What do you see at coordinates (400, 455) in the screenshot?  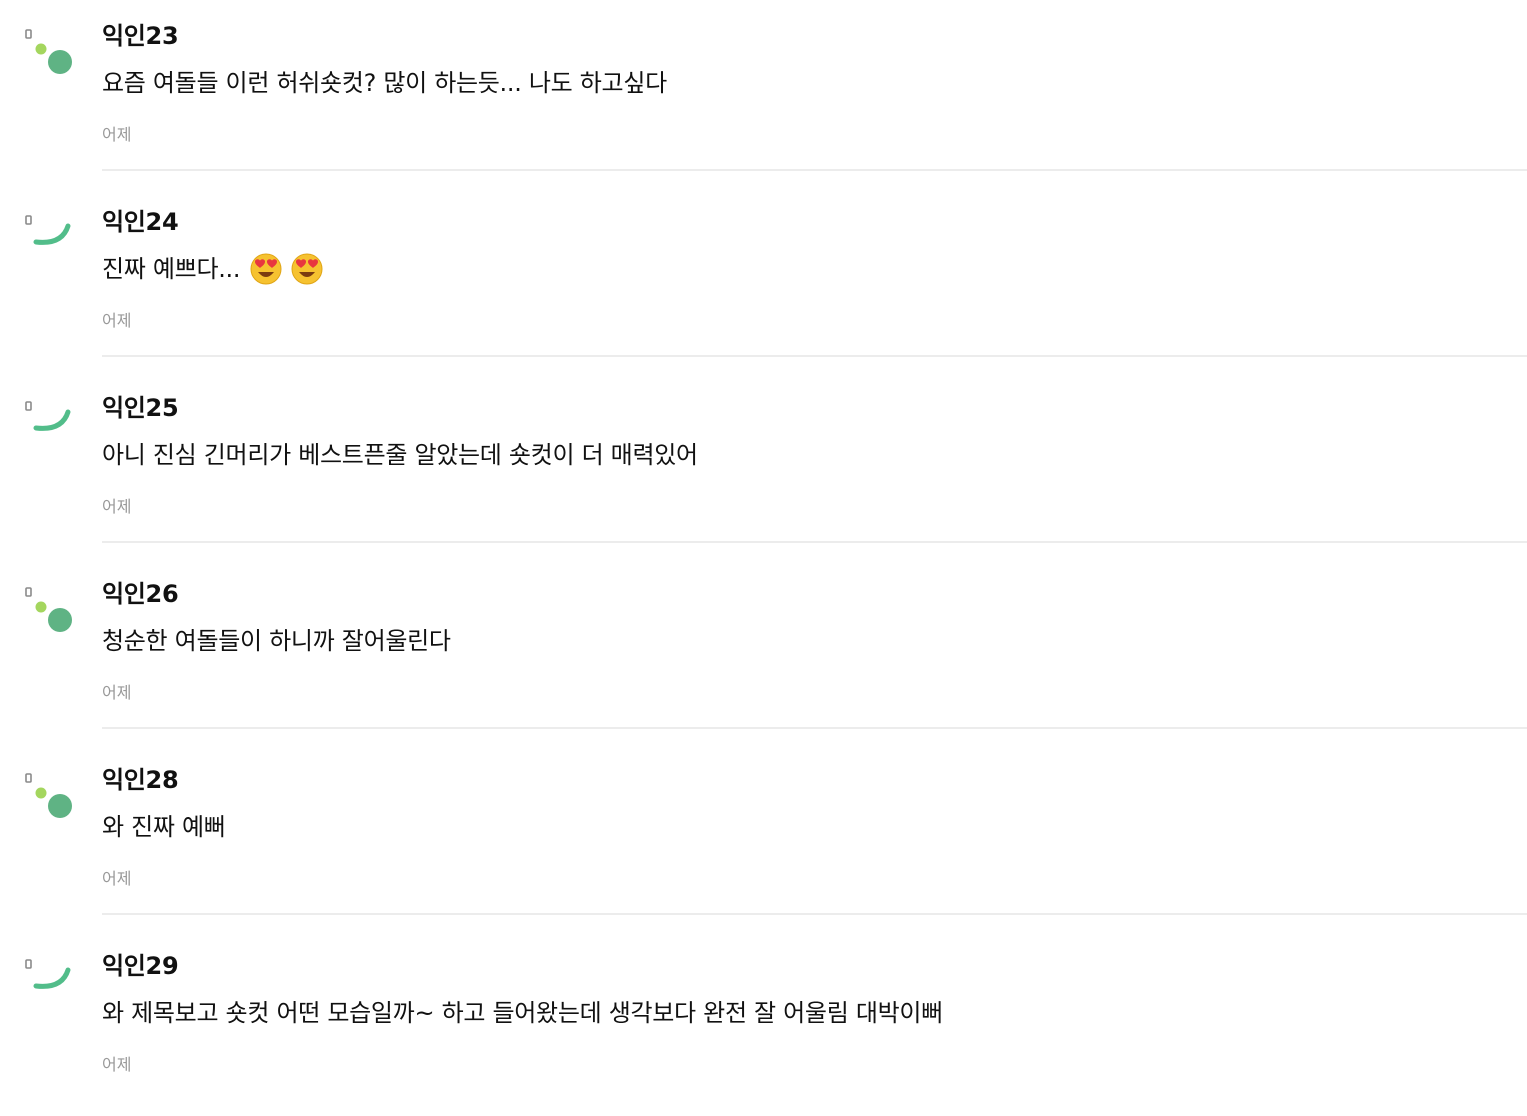 I see `comment-text: 아니 진심 긴머리가 베스트픈줄 알았는데 숏컷이 더 매력있어` at bounding box center [400, 455].